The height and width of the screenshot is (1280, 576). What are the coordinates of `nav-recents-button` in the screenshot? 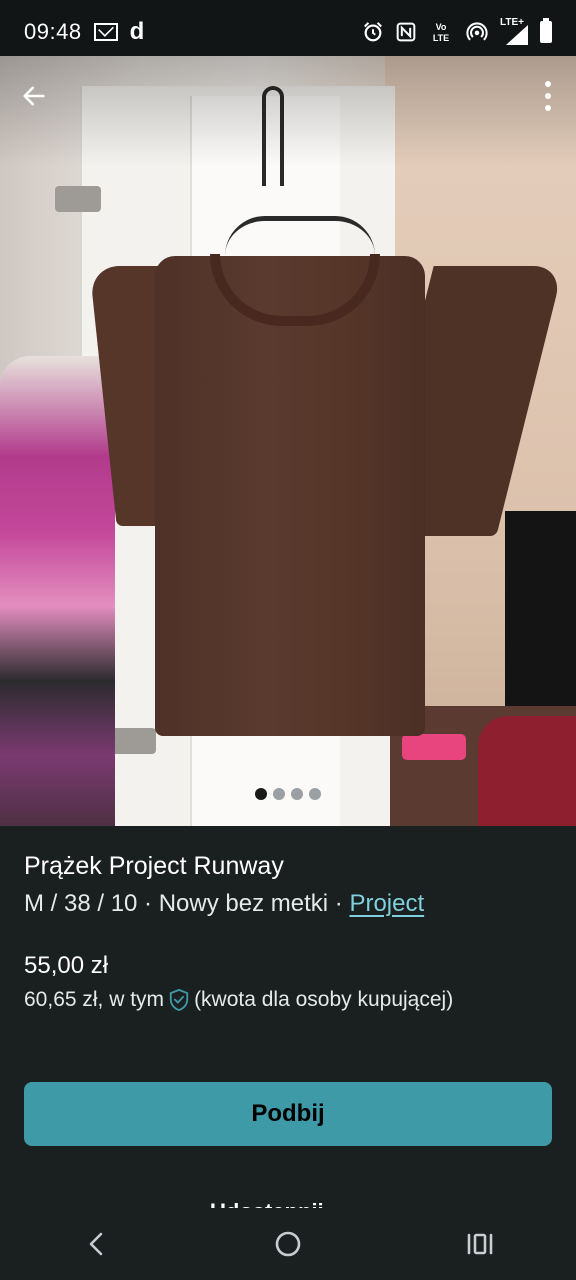 It's located at (480, 1244).